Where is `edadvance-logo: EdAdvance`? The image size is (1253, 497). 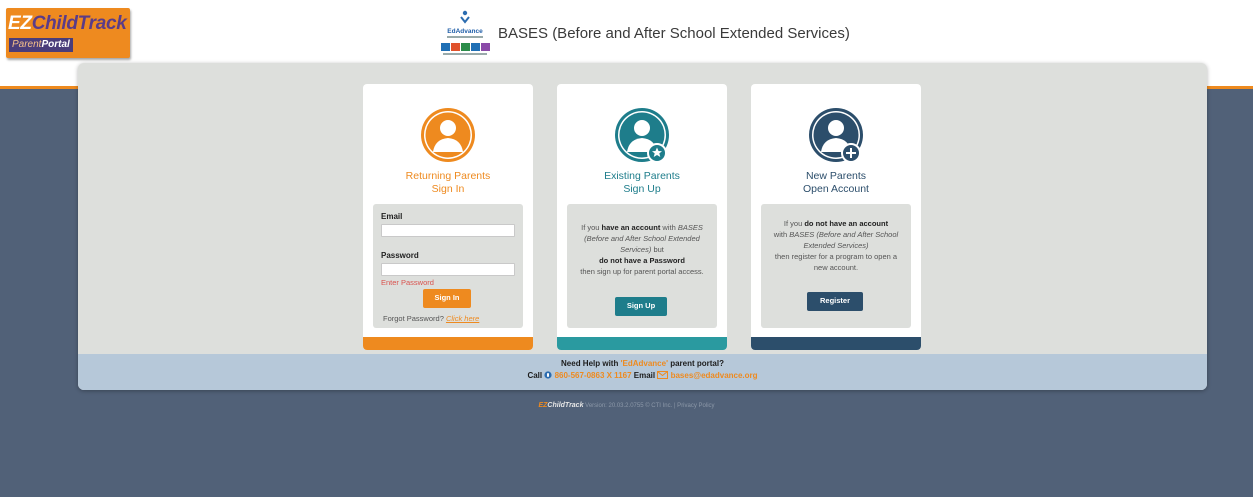
edadvance-logo: EdAdvance is located at coordinates (465, 32).